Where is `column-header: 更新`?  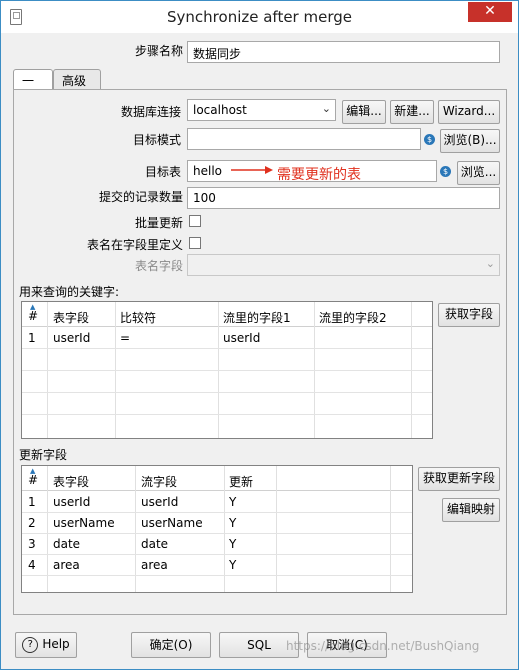 column-header: 更新 is located at coordinates (241, 481).